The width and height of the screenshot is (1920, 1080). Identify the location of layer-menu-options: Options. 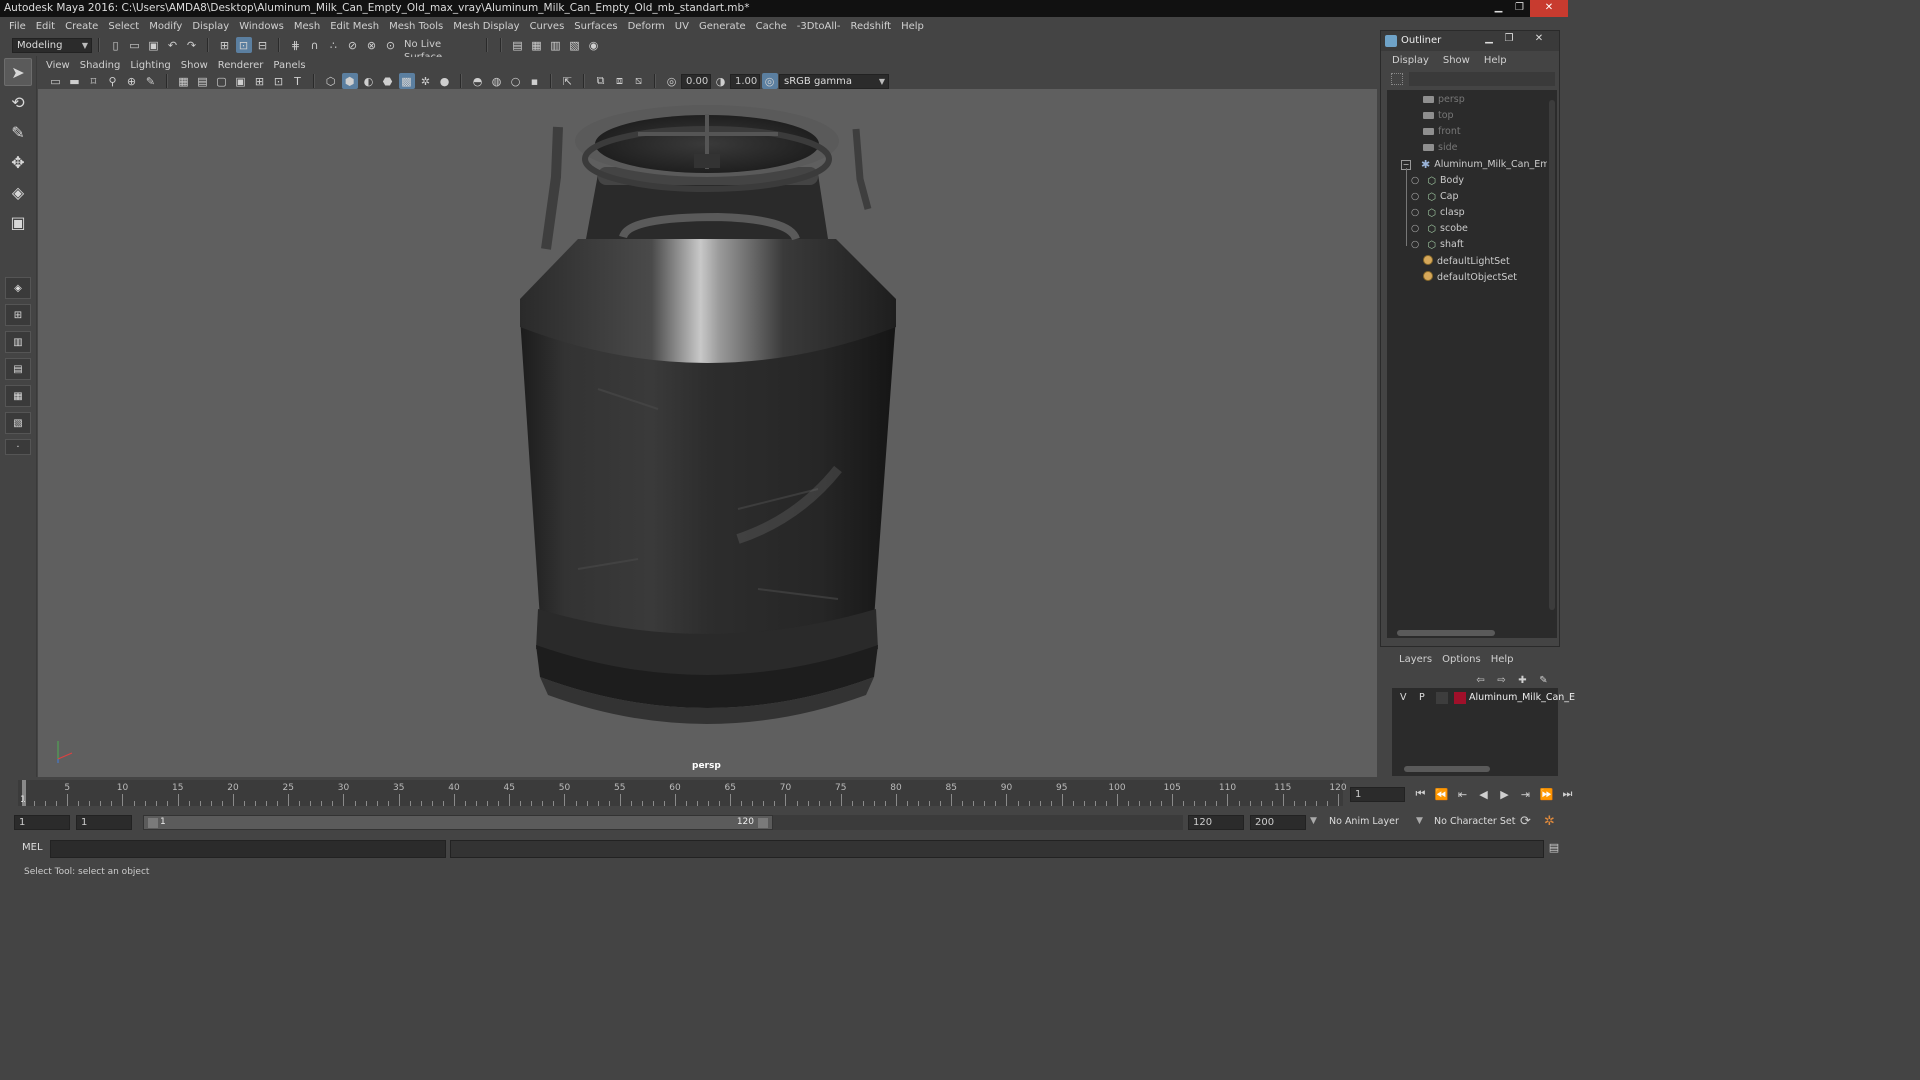
(1463, 659).